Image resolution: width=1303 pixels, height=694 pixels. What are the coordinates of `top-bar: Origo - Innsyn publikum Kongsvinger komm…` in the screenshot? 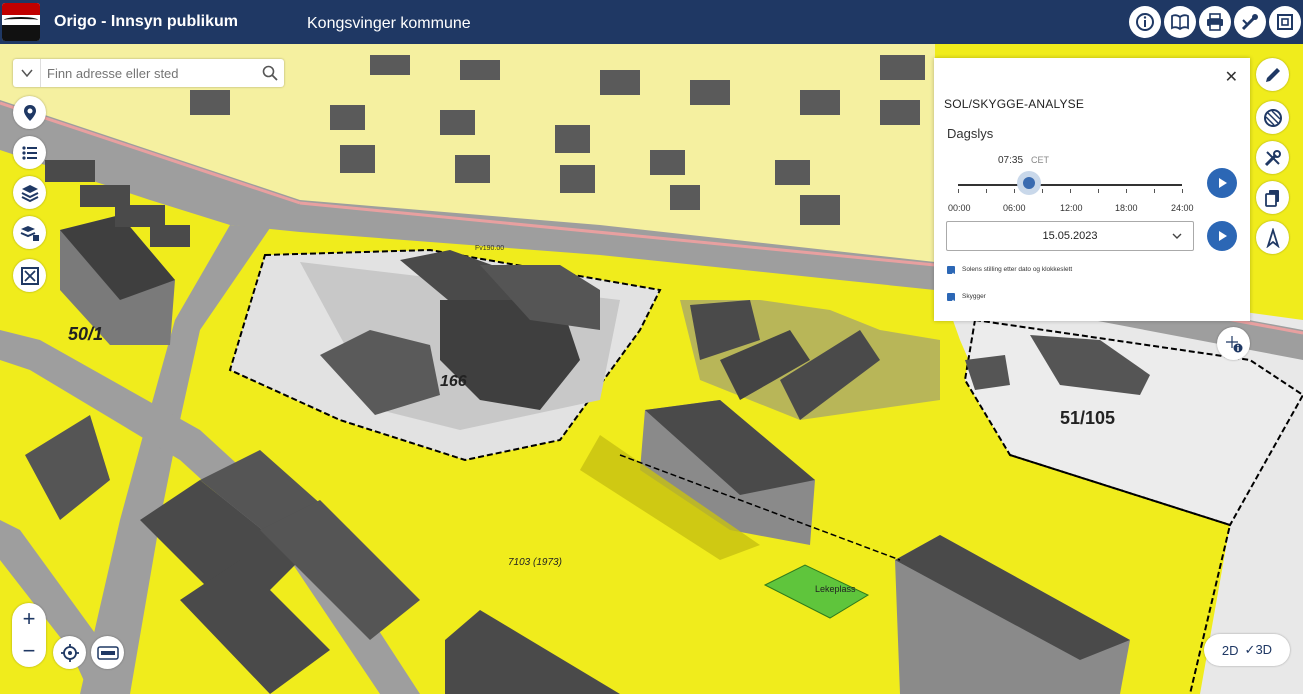 It's located at (651, 22).